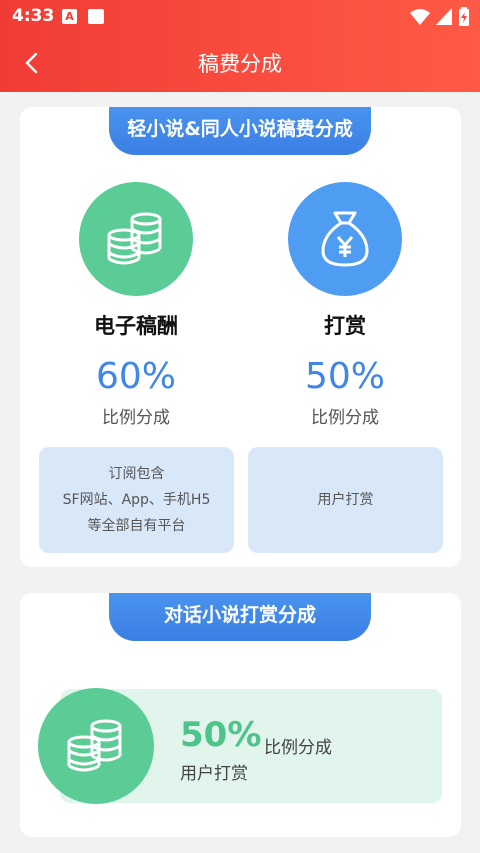 The image size is (480, 853). I want to click on box-line: 用户打赏, so click(345, 500).